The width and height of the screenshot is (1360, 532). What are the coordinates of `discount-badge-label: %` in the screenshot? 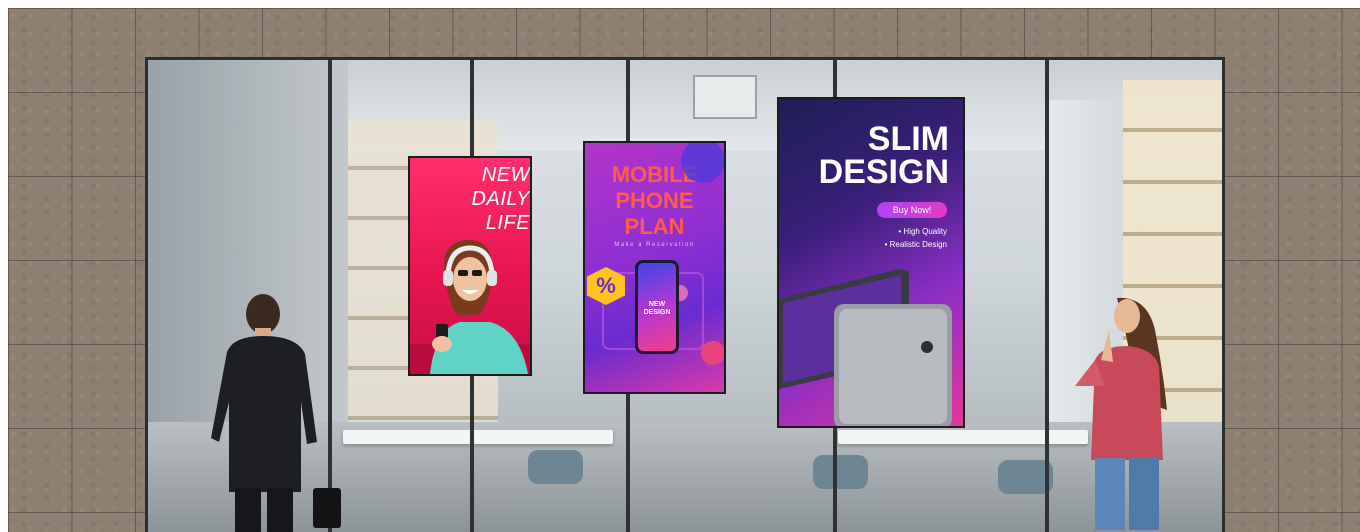 It's located at (606, 285).